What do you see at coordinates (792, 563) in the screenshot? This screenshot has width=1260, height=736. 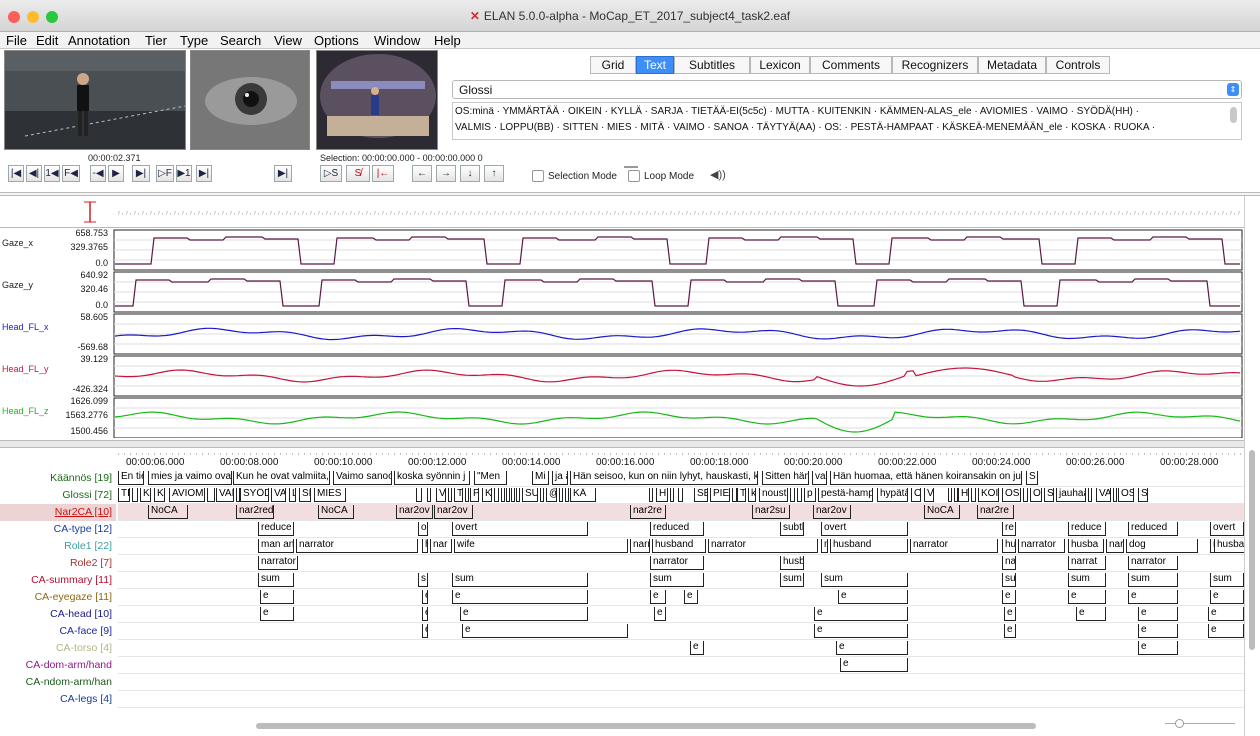 I see `annotation: husb` at bounding box center [792, 563].